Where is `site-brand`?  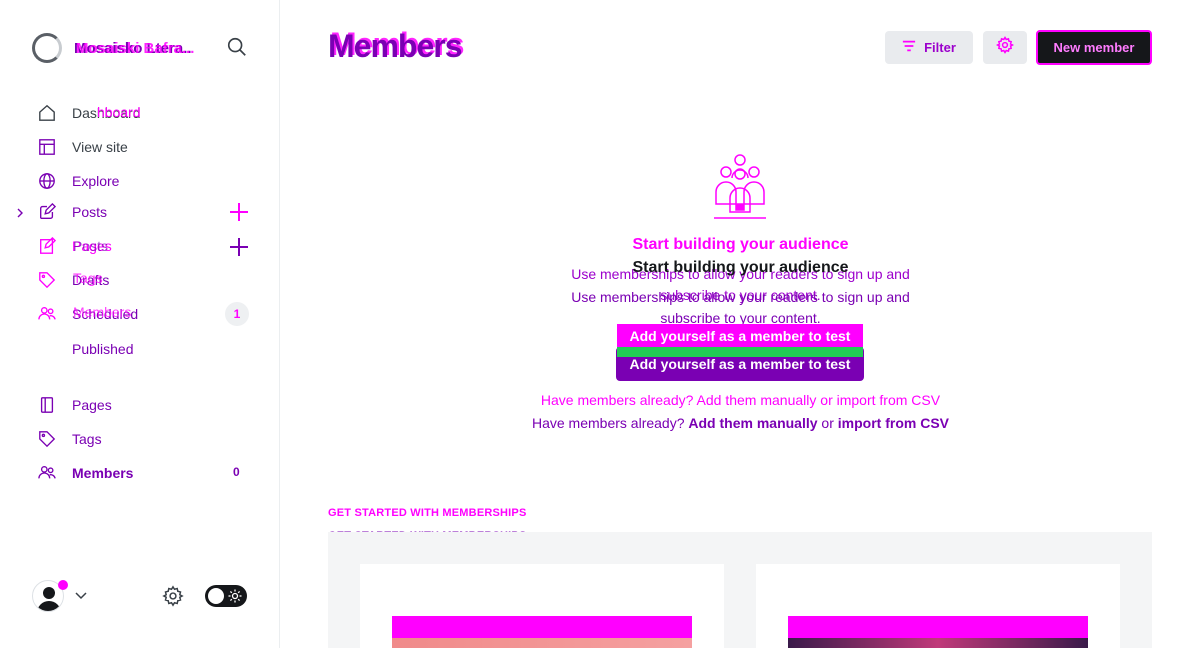 site-brand is located at coordinates (47, 48).